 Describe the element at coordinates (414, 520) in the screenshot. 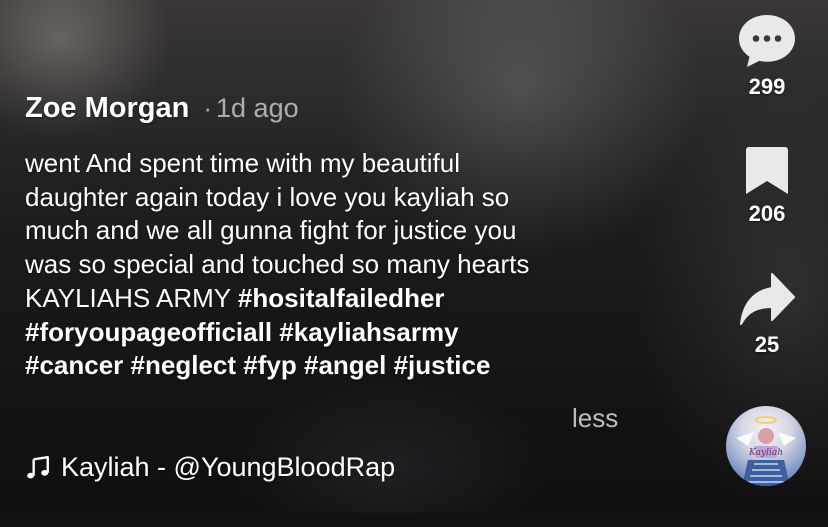

I see `bottom-bar` at that location.